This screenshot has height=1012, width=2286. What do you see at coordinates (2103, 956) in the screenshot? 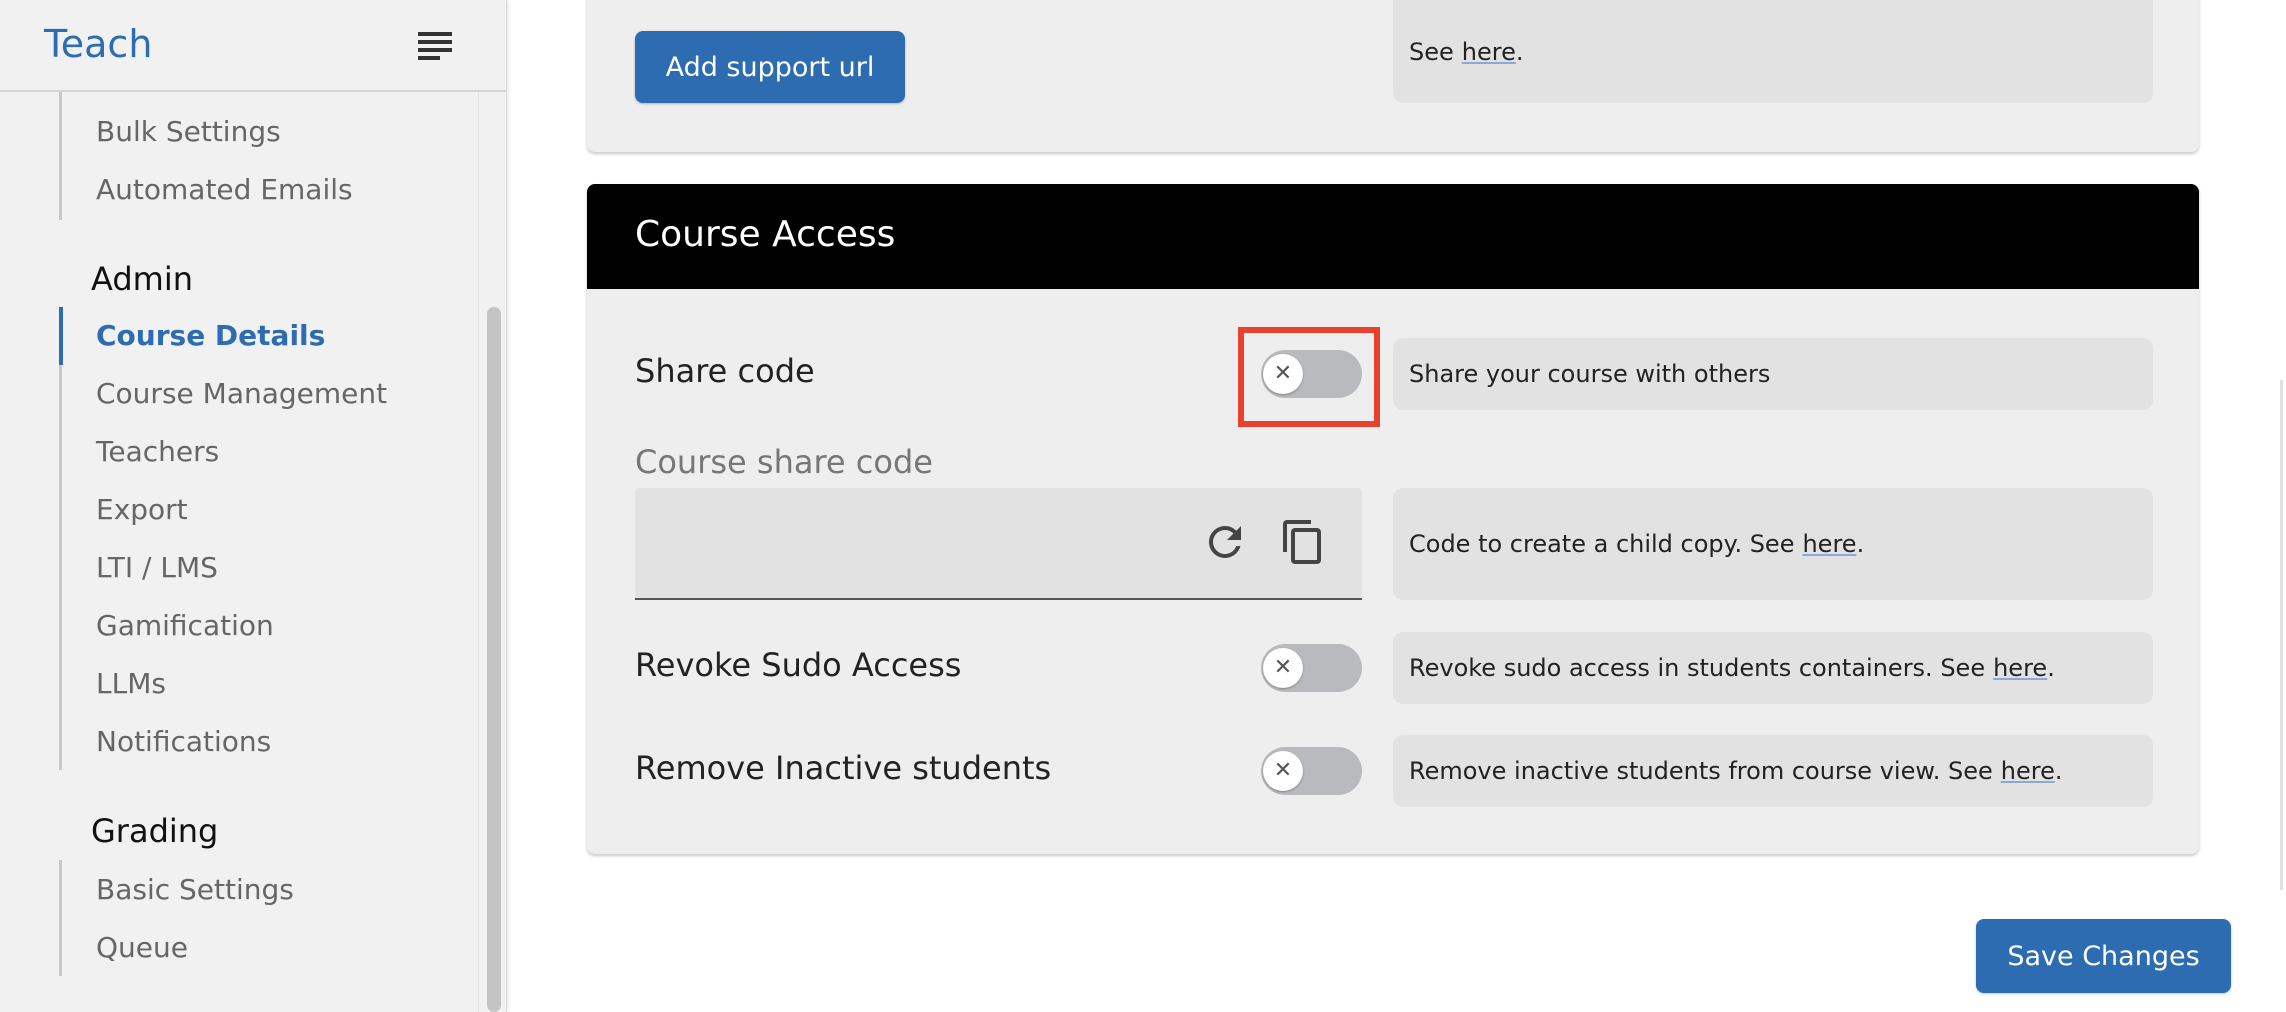
I see `save-changes-button: Save Changes` at bounding box center [2103, 956].